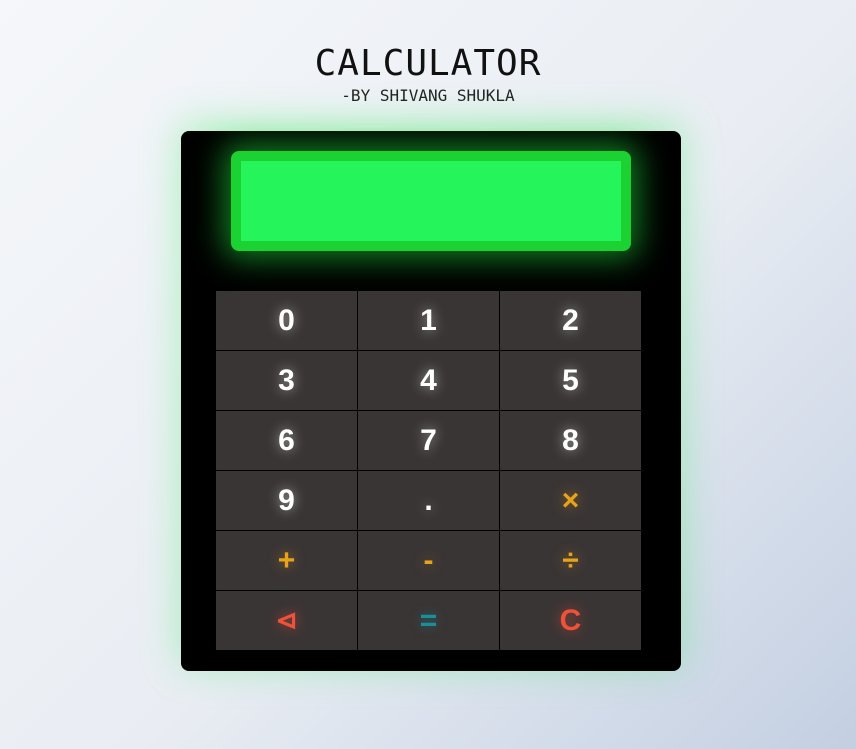 This screenshot has height=749, width=856. Describe the element at coordinates (287, 441) in the screenshot. I see `key-6-button: 6` at that location.